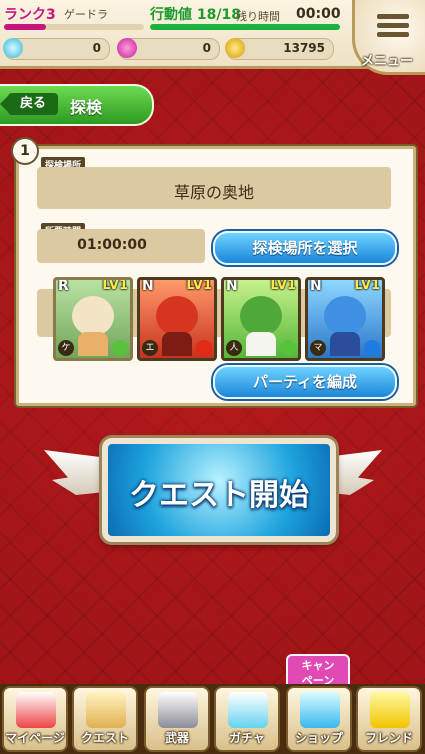  Describe the element at coordinates (304, 48) in the screenshot. I see `currency-value: 13795` at that location.